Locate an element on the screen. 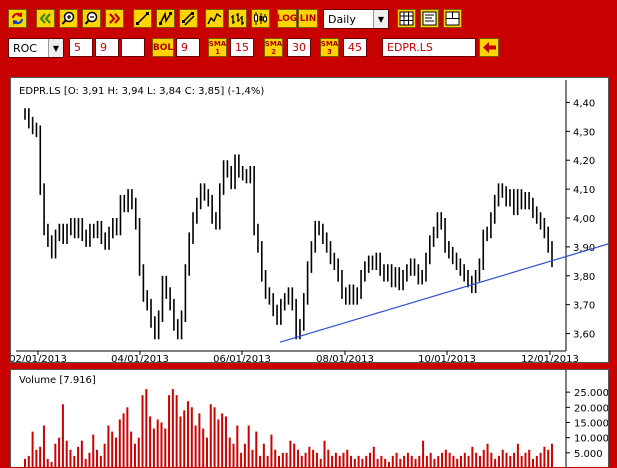 Image resolution: width=617 pixels, height=468 pixels. double-left-chevron-icon is located at coordinates (45, 18).